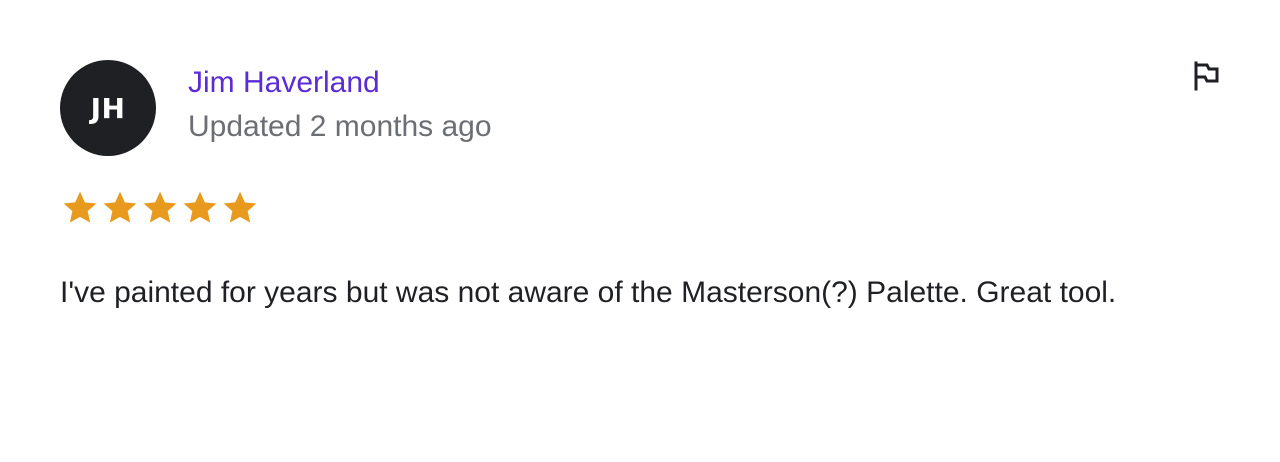 The width and height of the screenshot is (1280, 462). I want to click on star-rating, so click(160, 208).